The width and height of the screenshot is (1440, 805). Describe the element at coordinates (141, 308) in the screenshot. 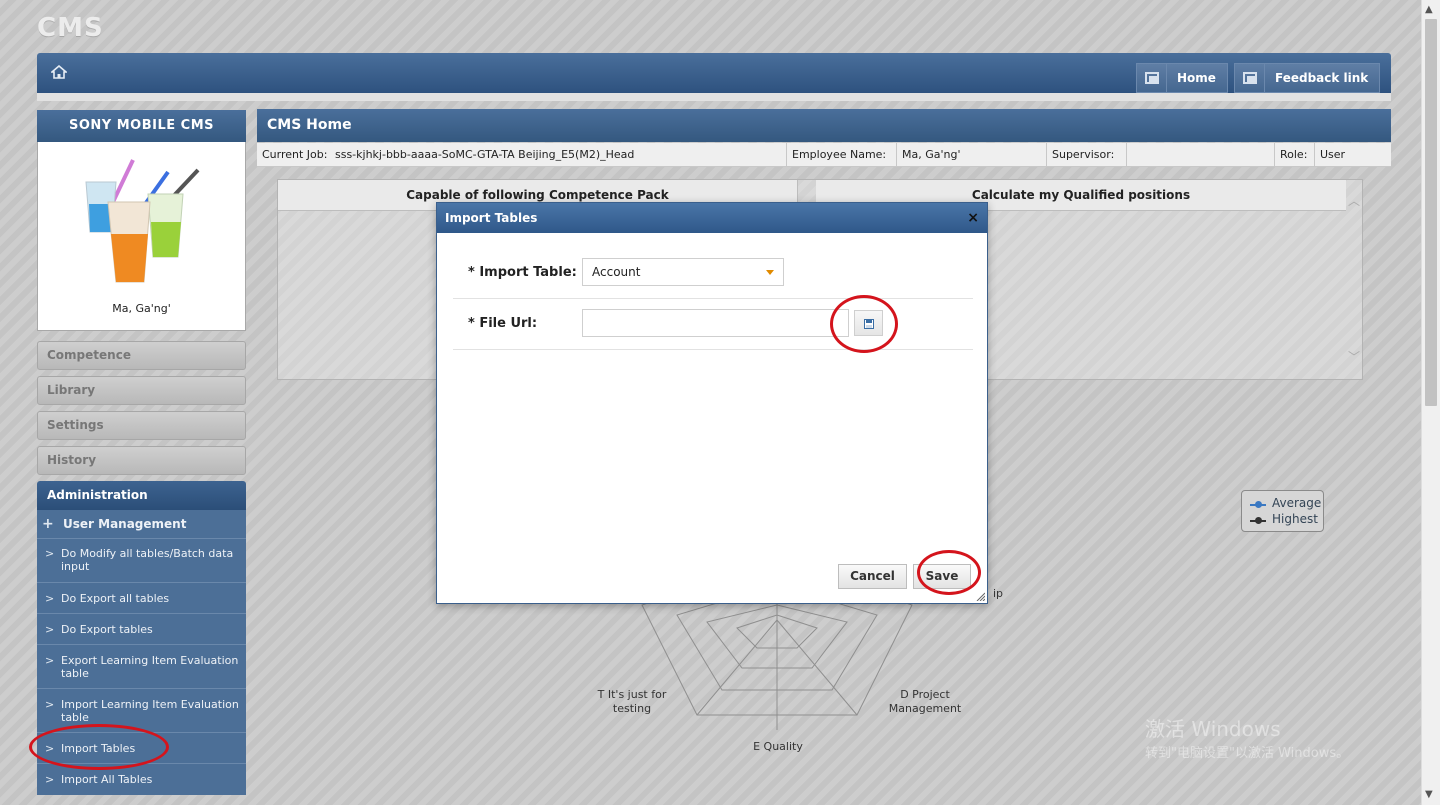

I see `profile-name: Ma, Ga'ng'` at that location.